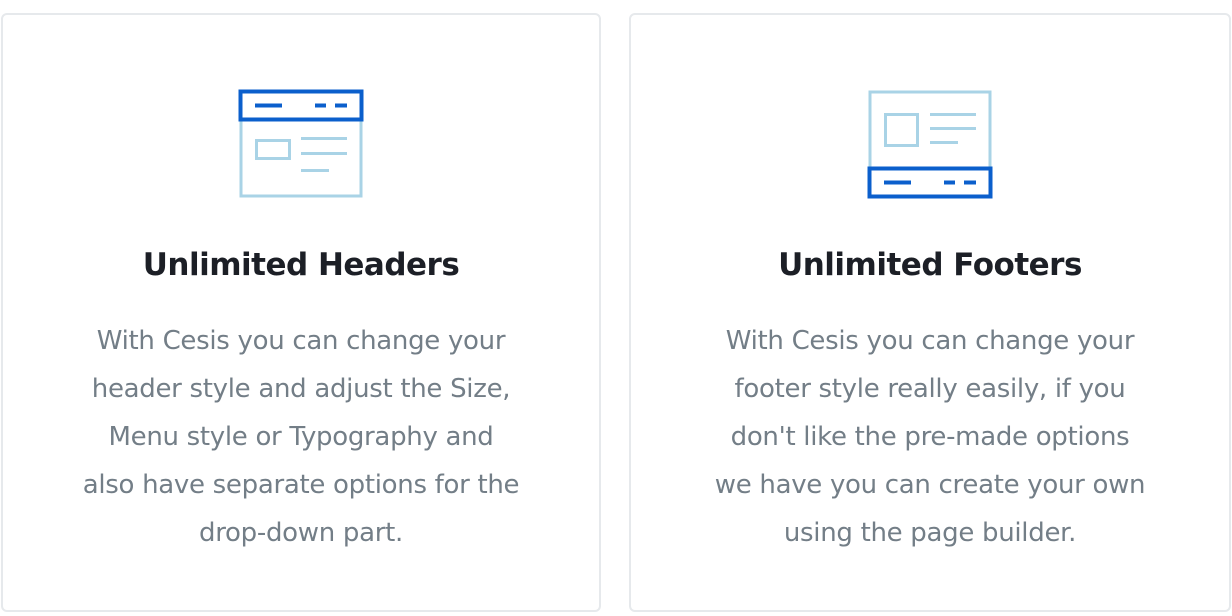 This screenshot has width=1232, height=616. I want to click on description-line: also have separate options for the, so click(301, 485).